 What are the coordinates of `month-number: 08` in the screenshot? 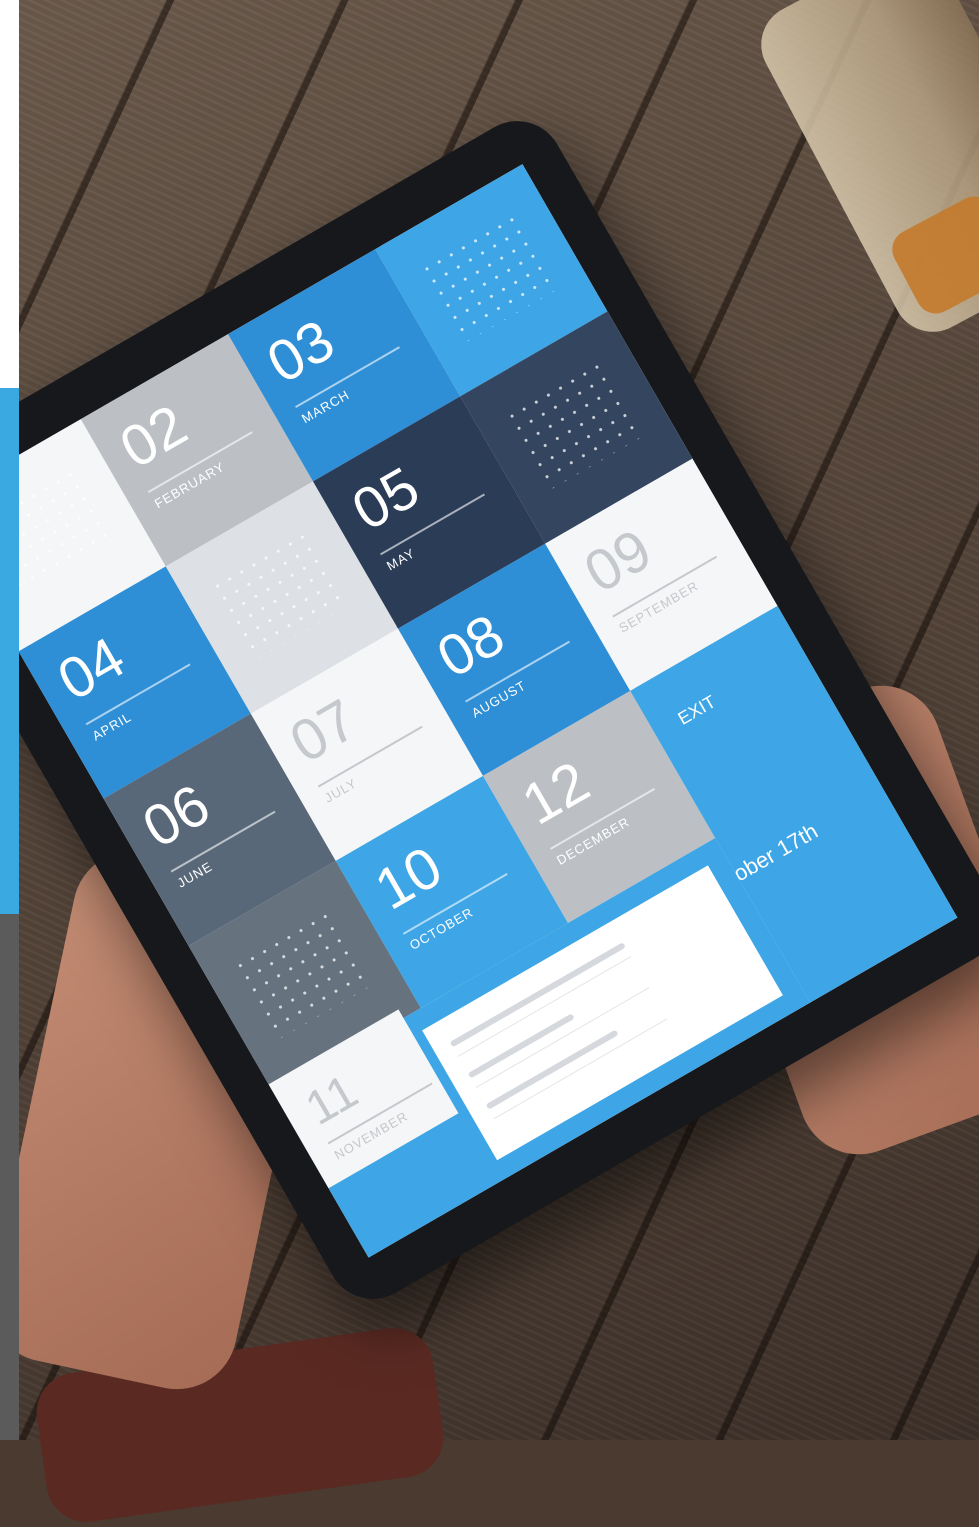 It's located at (470, 646).